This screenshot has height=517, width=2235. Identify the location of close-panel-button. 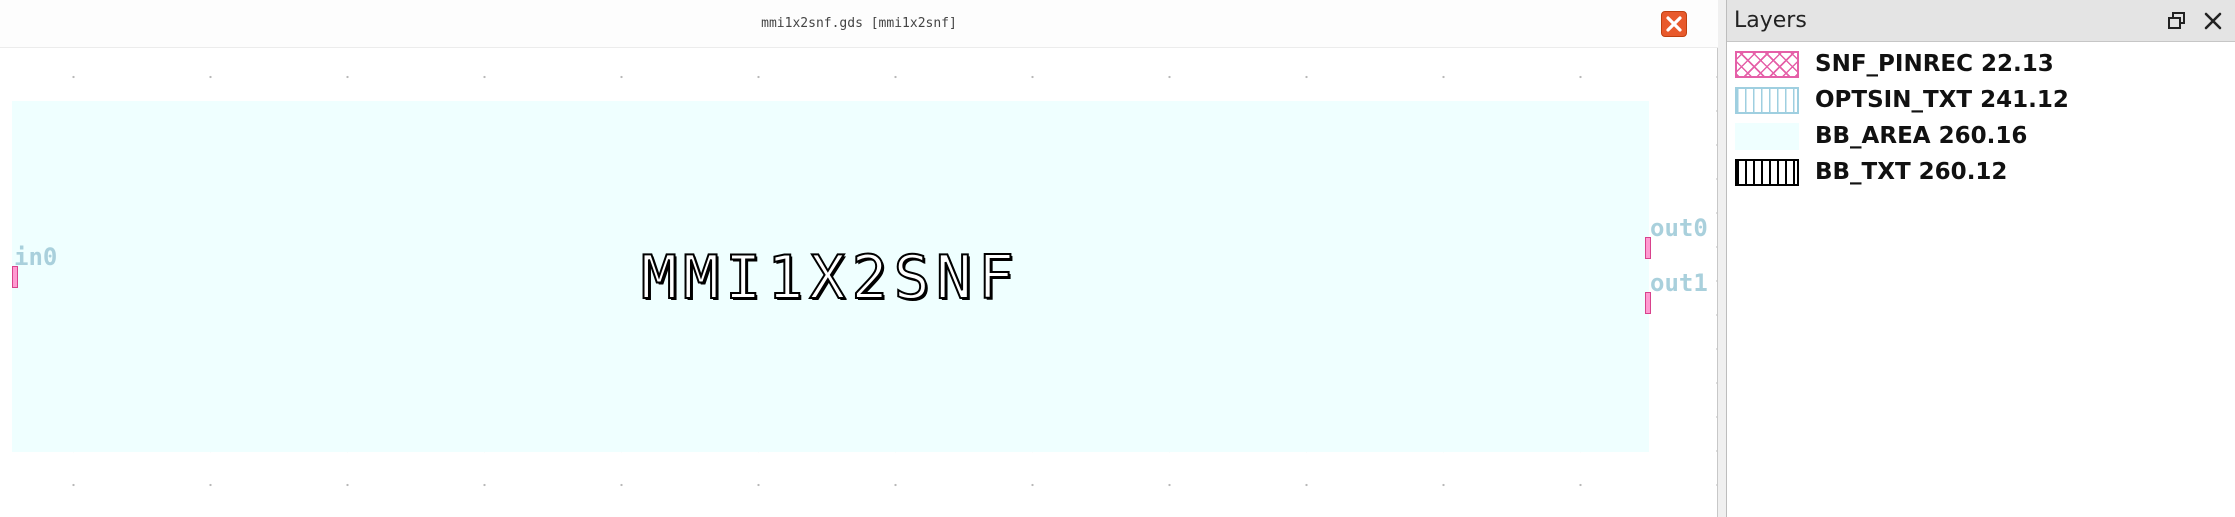
(2213, 21).